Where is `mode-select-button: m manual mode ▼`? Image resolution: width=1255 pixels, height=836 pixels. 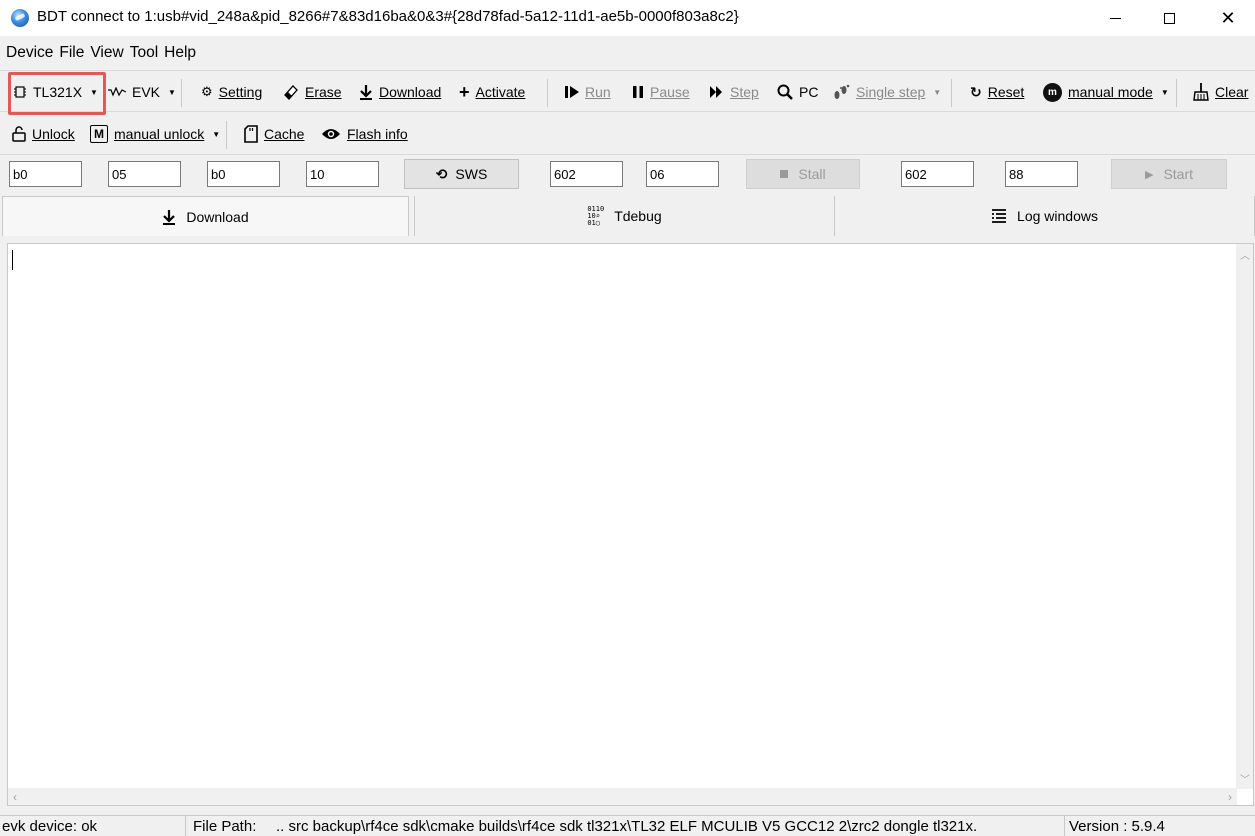
mode-select-button: m manual mode ▼ is located at coordinates (1106, 92).